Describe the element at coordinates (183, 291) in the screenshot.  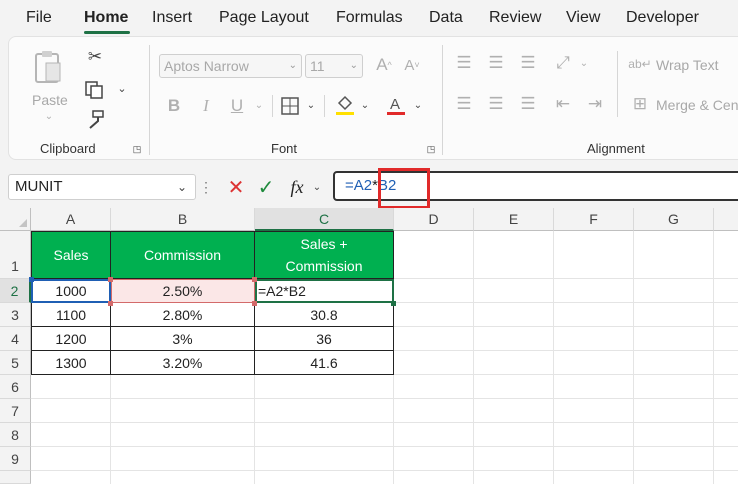
I see `cell-b2: 2.50%` at that location.